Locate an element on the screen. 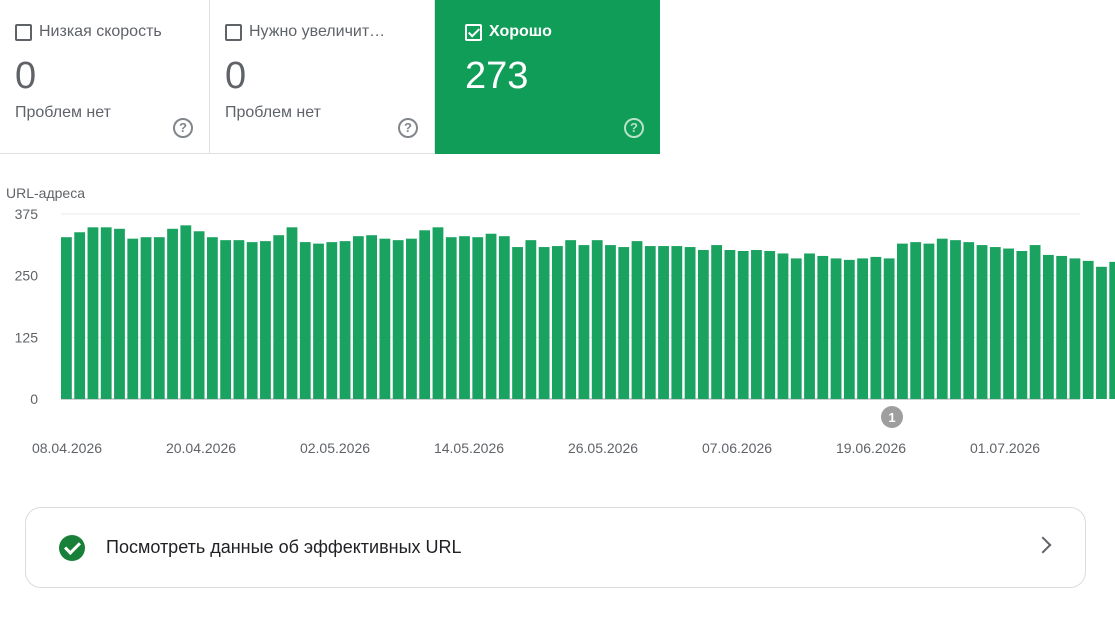 This screenshot has width=1115, height=619. x-tick-label: 07.06.2026 is located at coordinates (737, 448).